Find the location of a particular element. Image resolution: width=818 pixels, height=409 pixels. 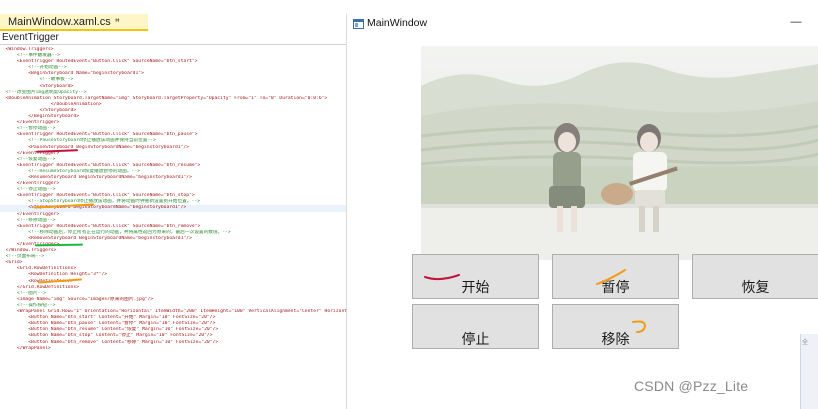

title-bar: MainWindow — is located at coordinates (582, 24).